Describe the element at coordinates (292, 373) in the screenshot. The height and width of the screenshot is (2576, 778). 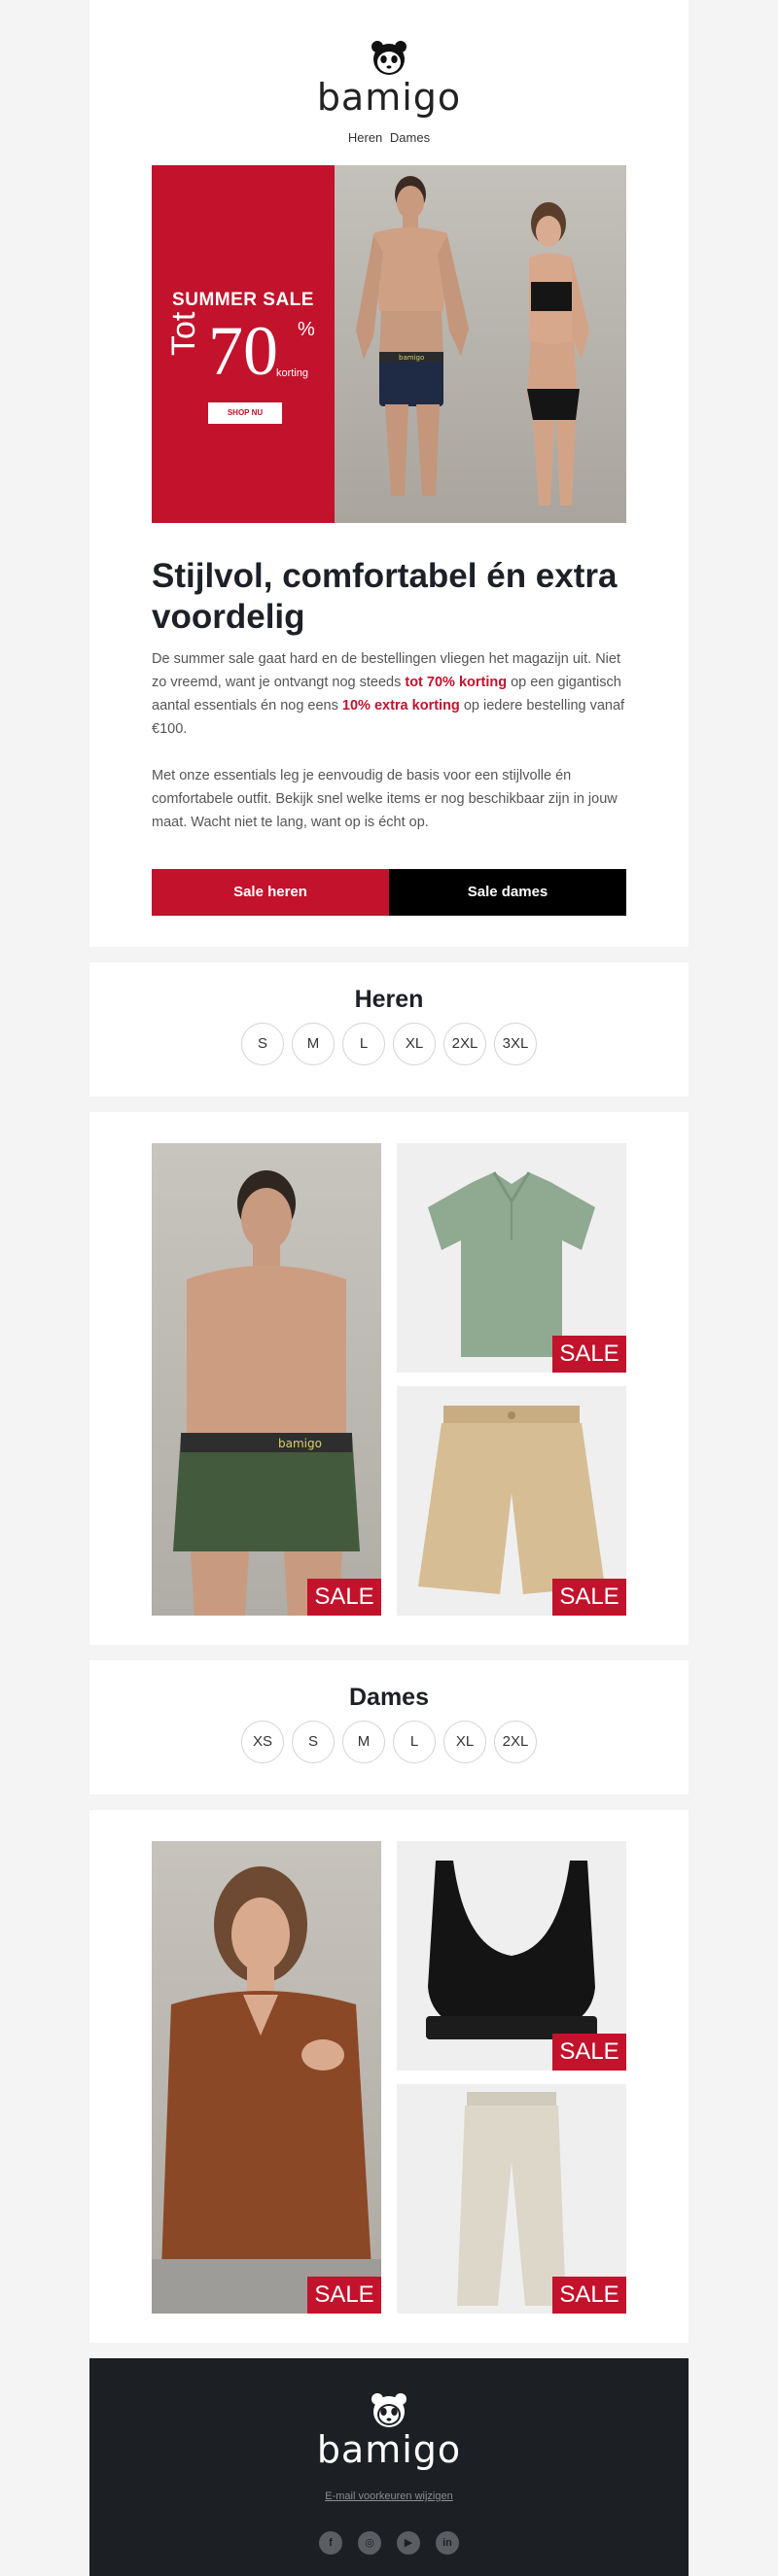
I see `banner-korting: korting` at that location.